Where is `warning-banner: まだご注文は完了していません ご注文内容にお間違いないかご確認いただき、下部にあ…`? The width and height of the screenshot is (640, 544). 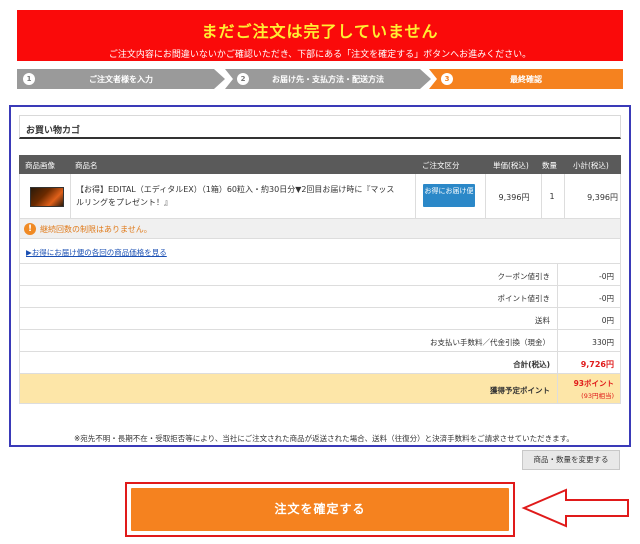
warning-banner: まだご注文は完了していません ご注文内容にお間違いないかご確認いただき、下部にあ… is located at coordinates (320, 35).